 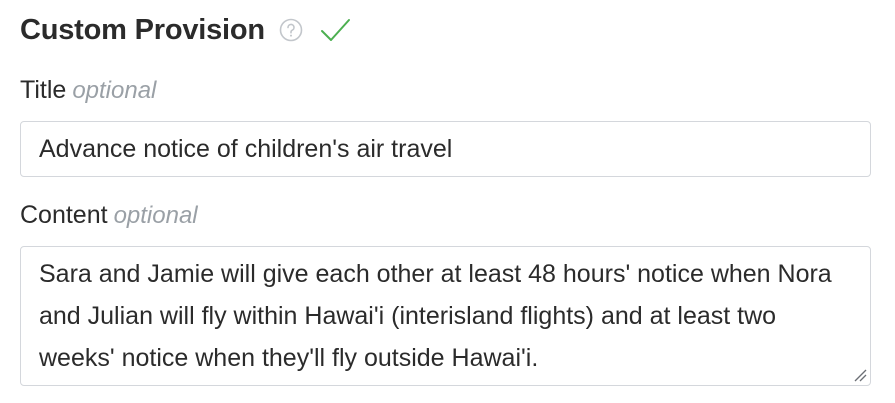 I want to click on content-label-text: Content, so click(x=64, y=215).